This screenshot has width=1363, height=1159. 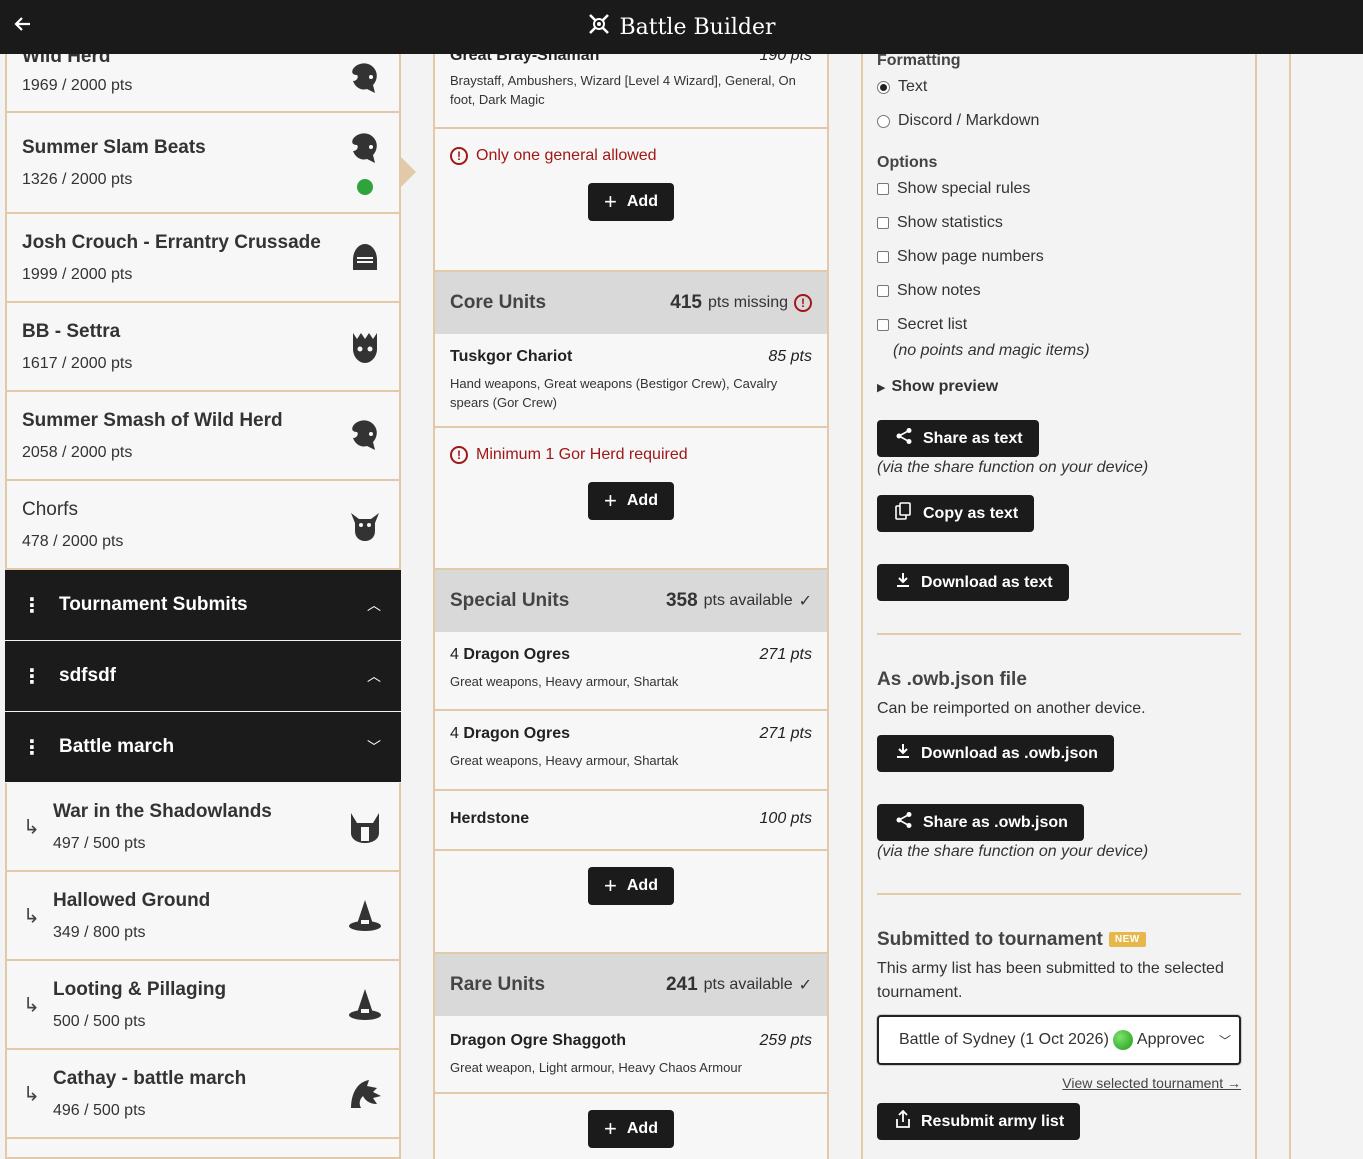 What do you see at coordinates (956, 513) in the screenshot?
I see `copy-as-text-button: Copy as text` at bounding box center [956, 513].